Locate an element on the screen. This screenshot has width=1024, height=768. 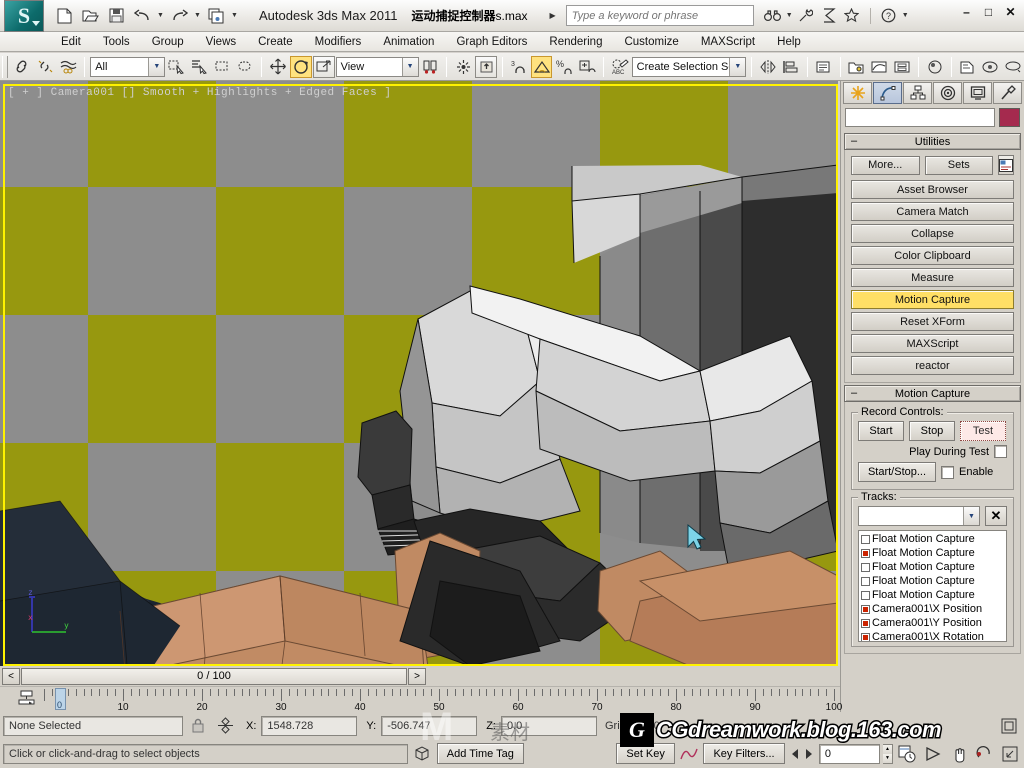
material-editor-icon is located at coordinates (935, 67).